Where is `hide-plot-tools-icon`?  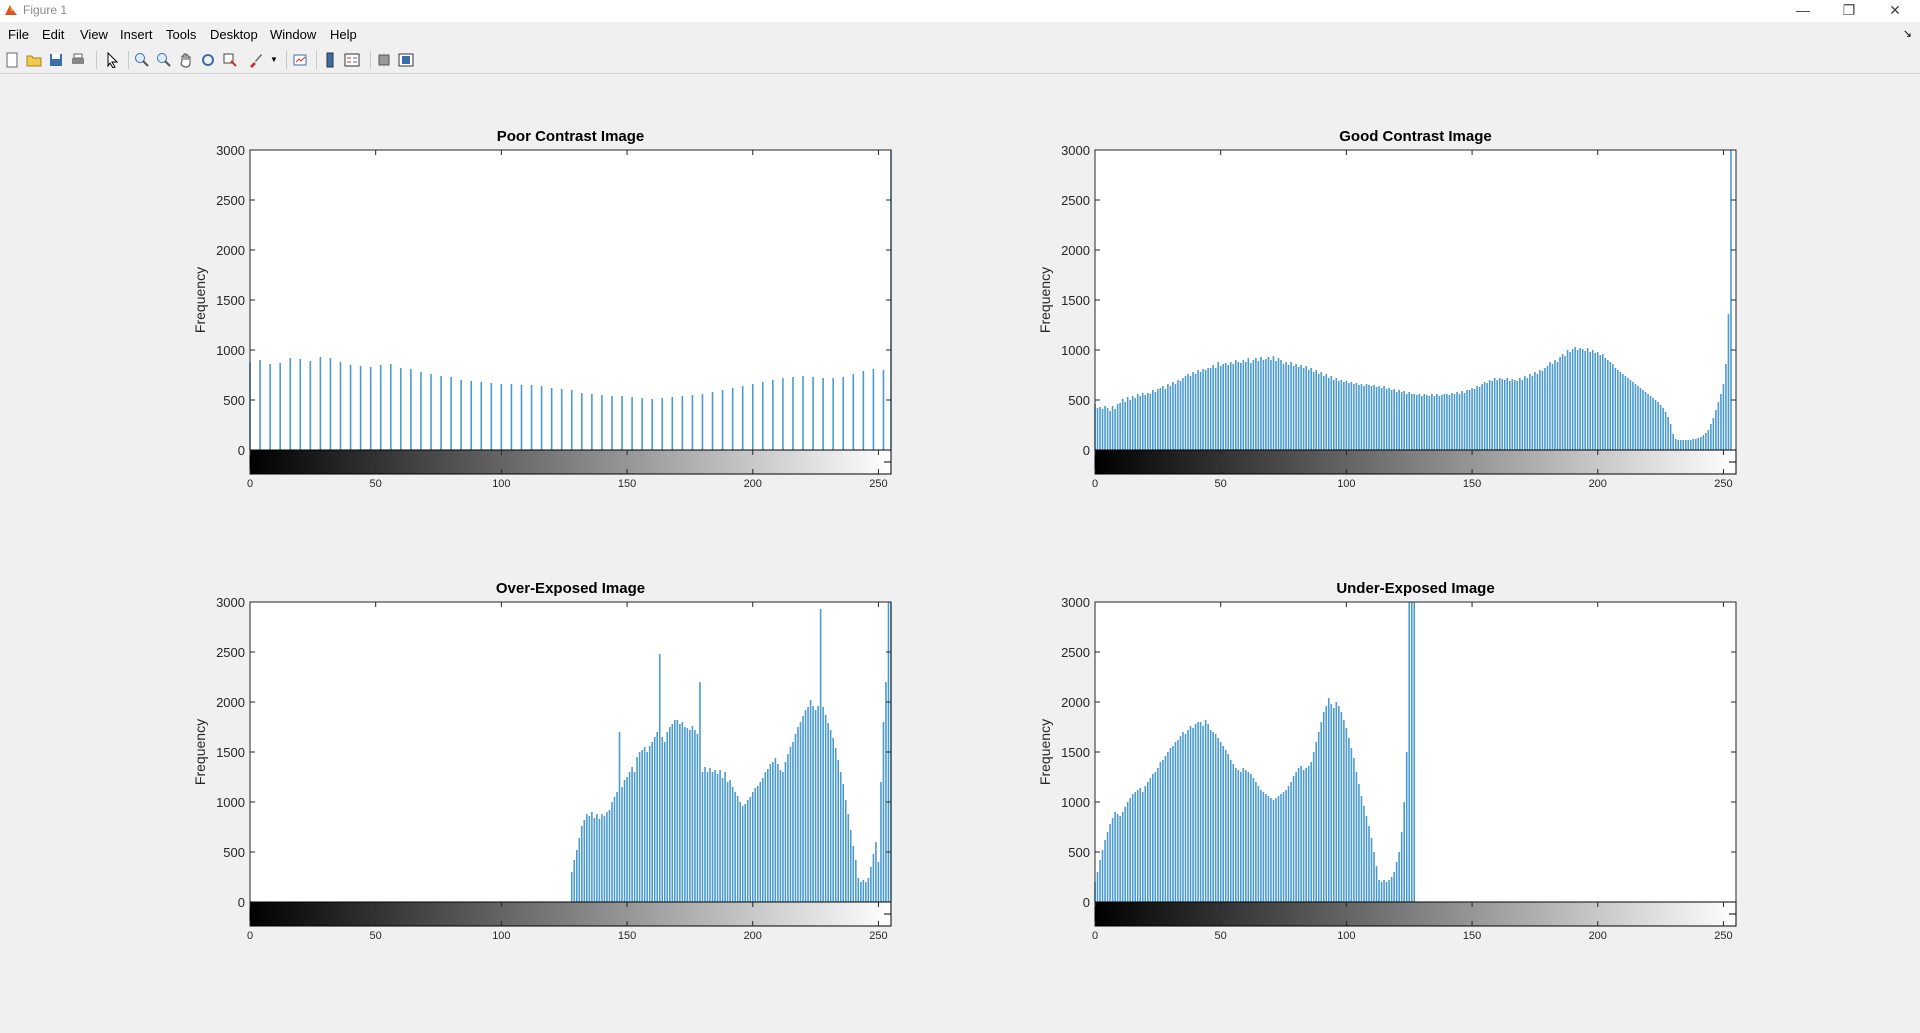 hide-plot-tools-icon is located at coordinates (384, 60).